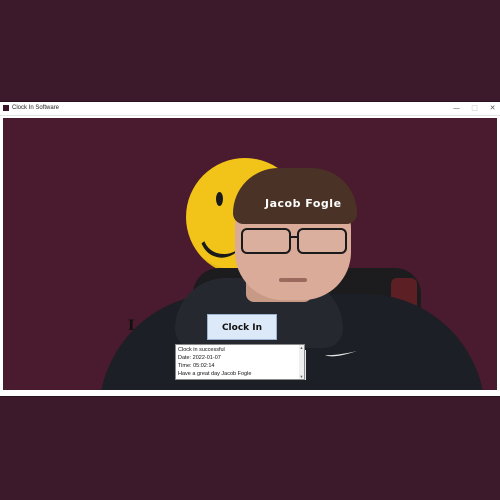 The image size is (500, 500). Describe the element at coordinates (492, 108) in the screenshot. I see `close-button: ✕` at that location.